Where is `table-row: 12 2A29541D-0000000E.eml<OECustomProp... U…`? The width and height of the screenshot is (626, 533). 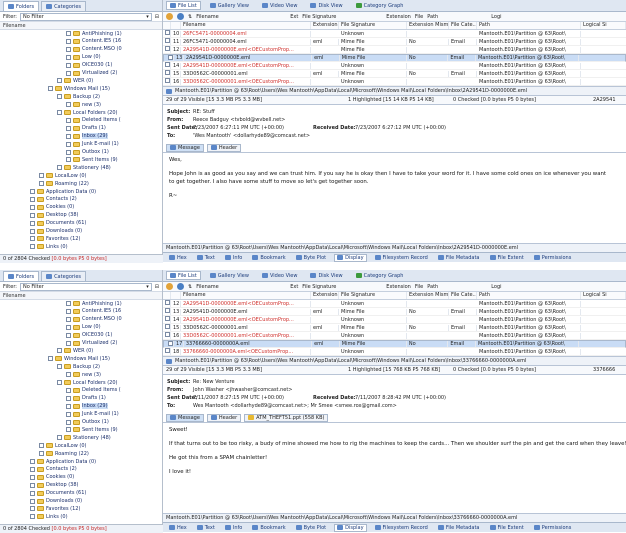
table-row: 12 2A29541D-0000000E.eml<OECustomProp... U… is located at coordinates (394, 304).